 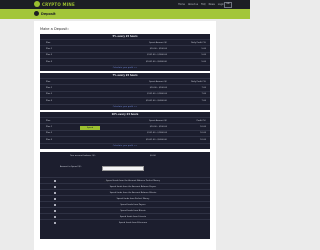 What do you see at coordinates (36, 13) in the screenshot?
I see `deposit-icon` at bounding box center [36, 13].